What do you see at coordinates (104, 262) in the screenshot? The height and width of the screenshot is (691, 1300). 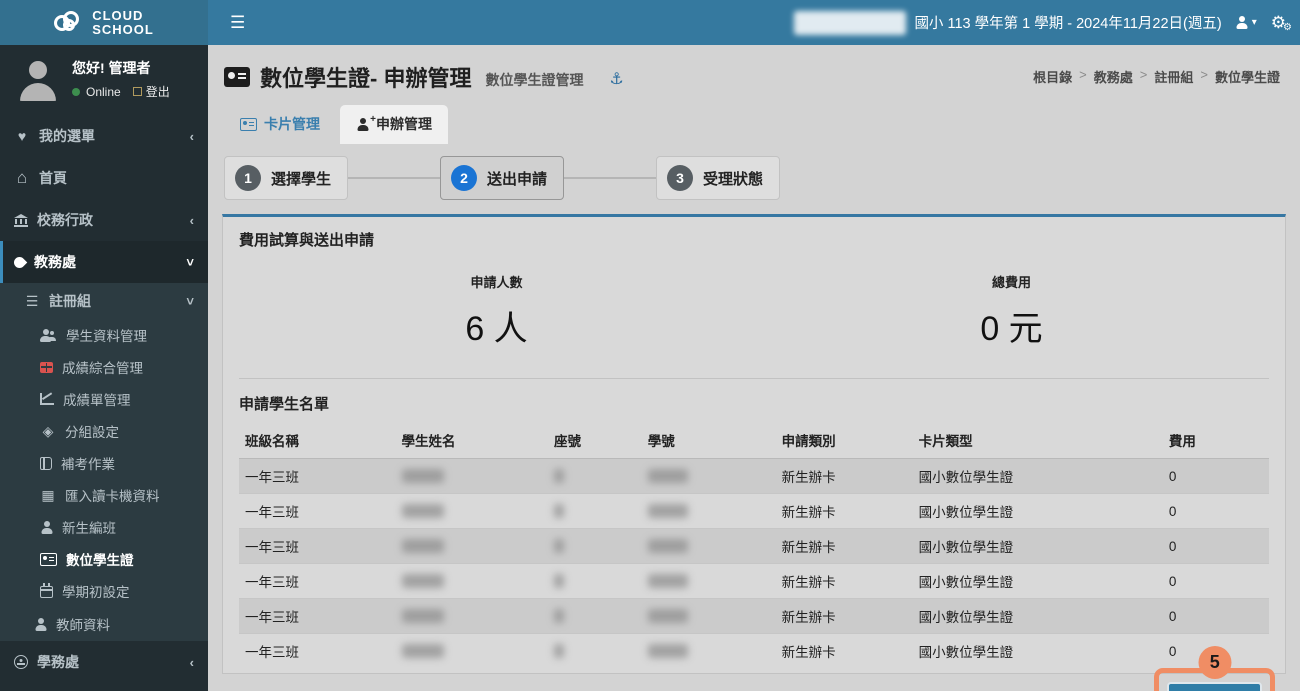 I see `sidebar-item-academic-affairs: 教務處 ˅` at bounding box center [104, 262].